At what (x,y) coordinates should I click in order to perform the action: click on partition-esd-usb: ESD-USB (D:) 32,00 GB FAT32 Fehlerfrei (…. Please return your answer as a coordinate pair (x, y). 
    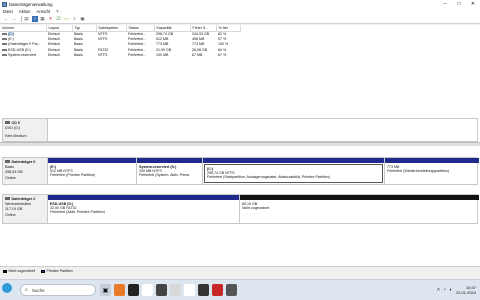
    Looking at the image, I should click on (144, 209).